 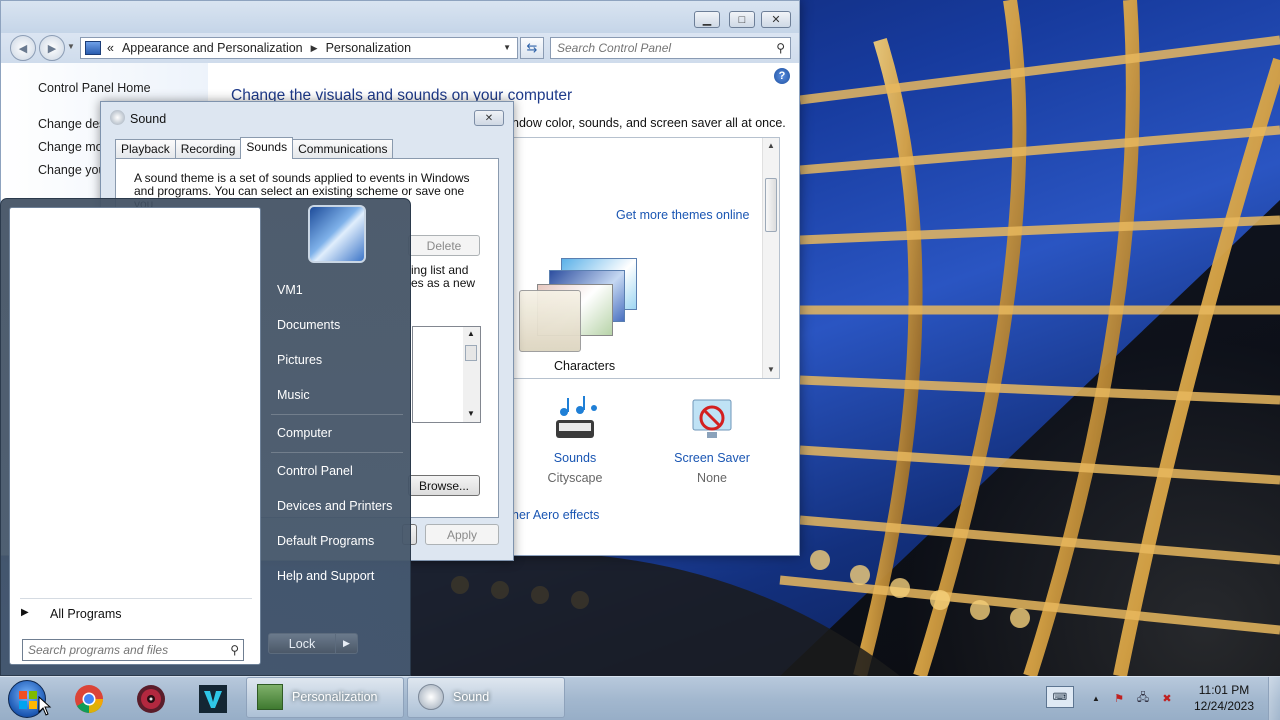 I want to click on start-item-devices-printers: Devices and Printers, so click(x=334, y=506).